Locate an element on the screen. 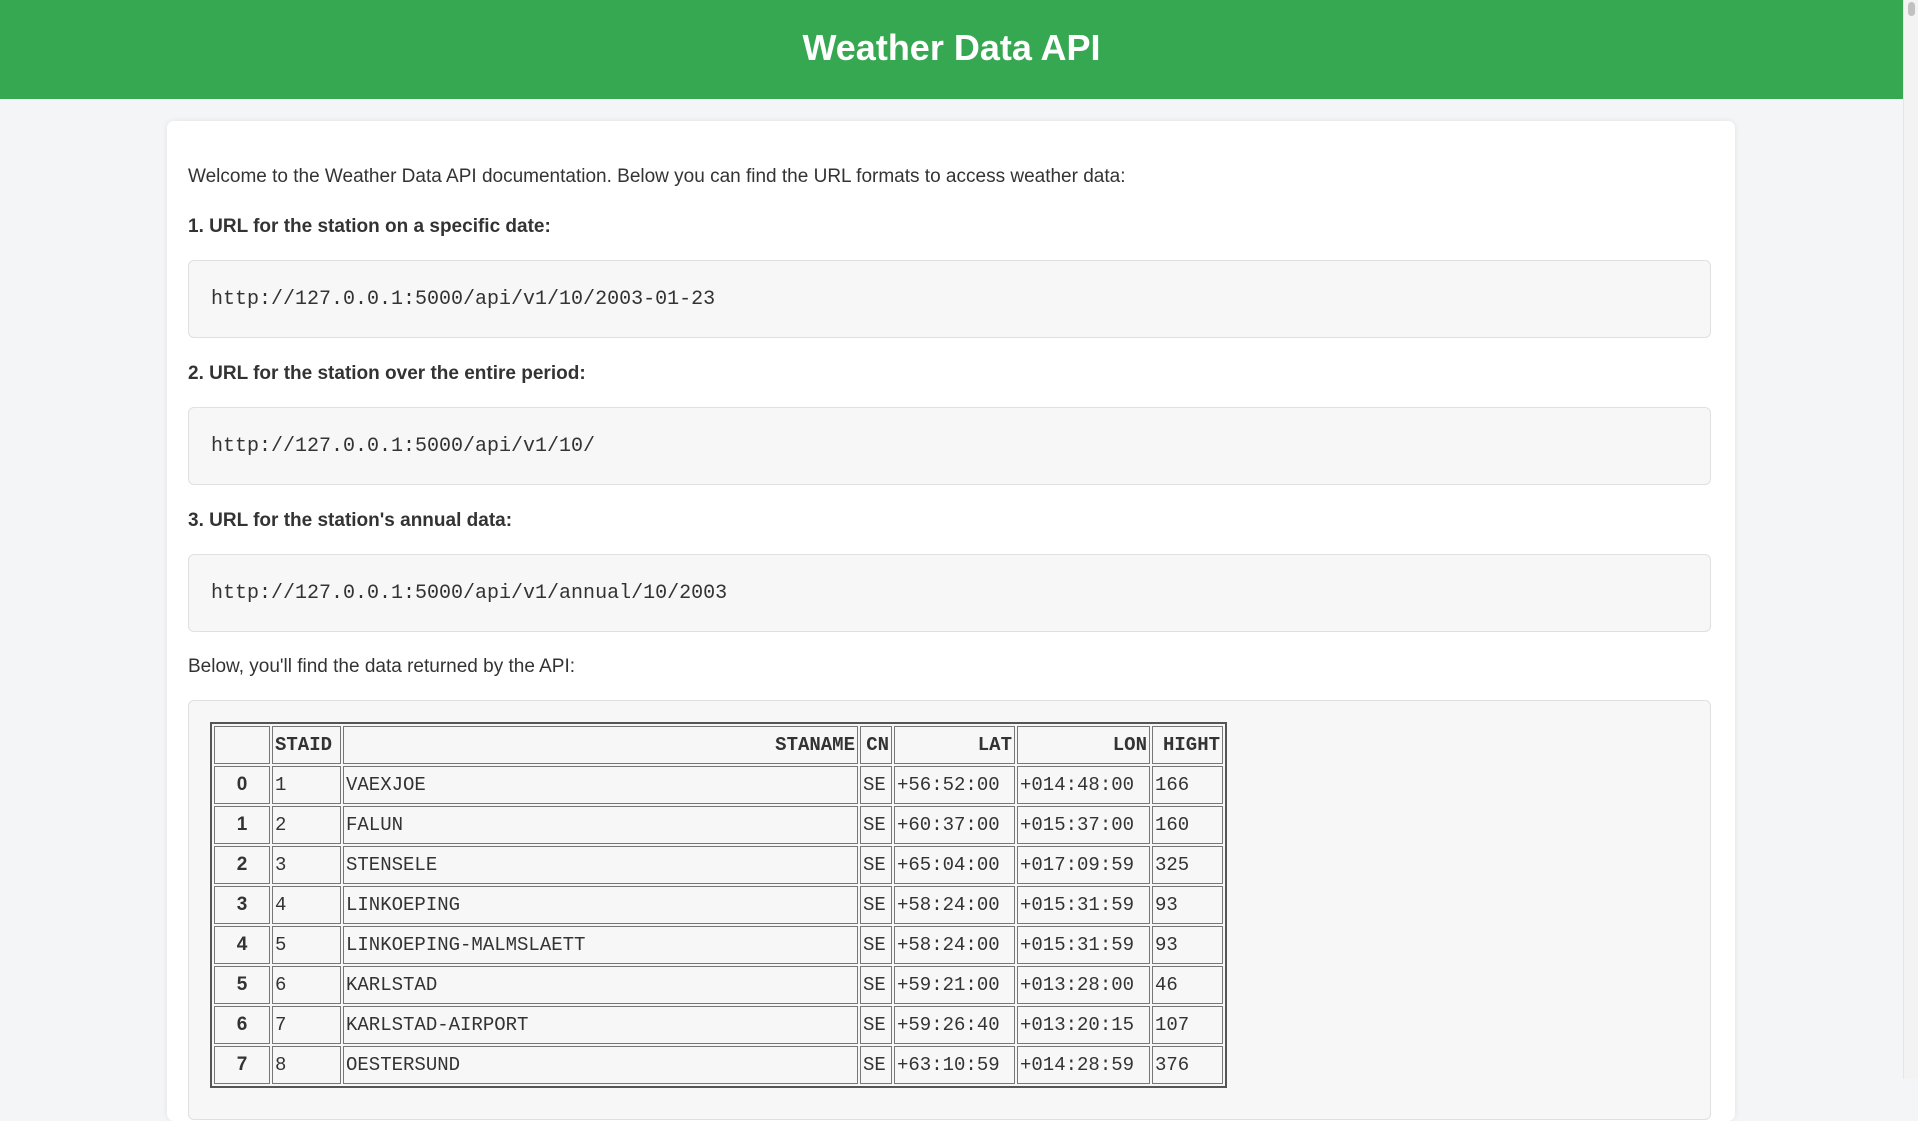  cell-hight: 325 is located at coordinates (1187, 865).